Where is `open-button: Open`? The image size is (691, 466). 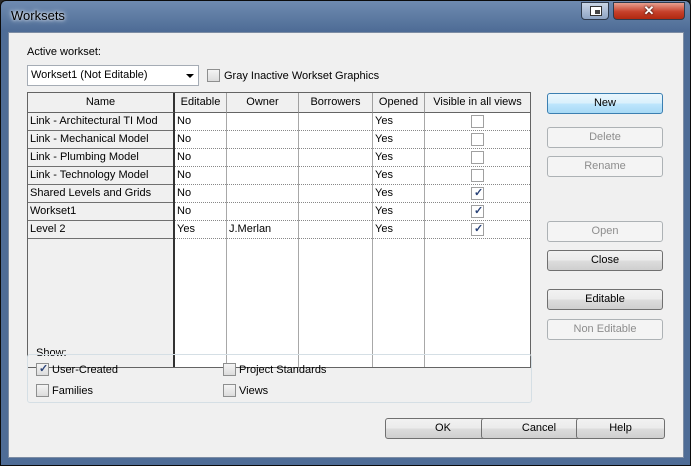
open-button: Open is located at coordinates (605, 231).